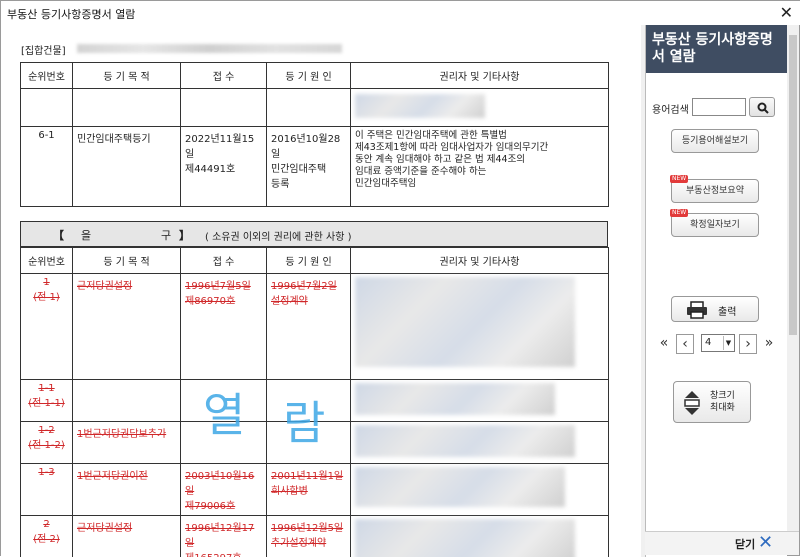  I want to click on prev-page-icon: ‹, so click(685, 344).